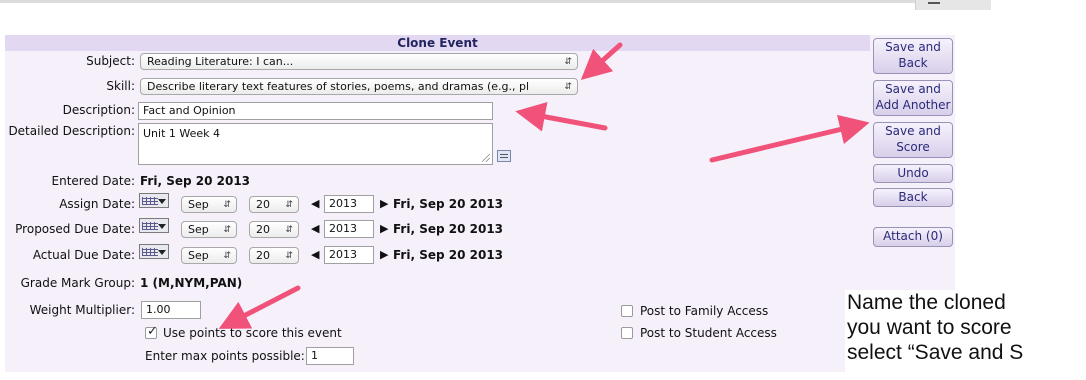  Describe the element at coordinates (926, 302) in the screenshot. I see `annotation-line1: Name the cloned` at that location.